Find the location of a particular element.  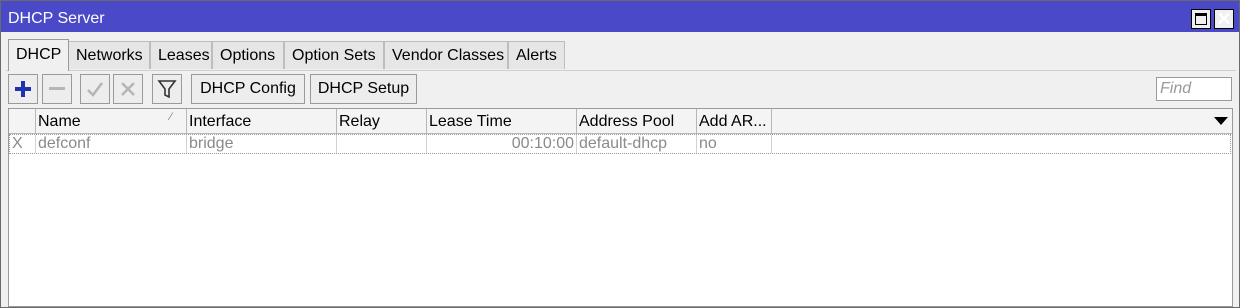

tab-vendor-classes: Vendor Classes is located at coordinates (446, 55).